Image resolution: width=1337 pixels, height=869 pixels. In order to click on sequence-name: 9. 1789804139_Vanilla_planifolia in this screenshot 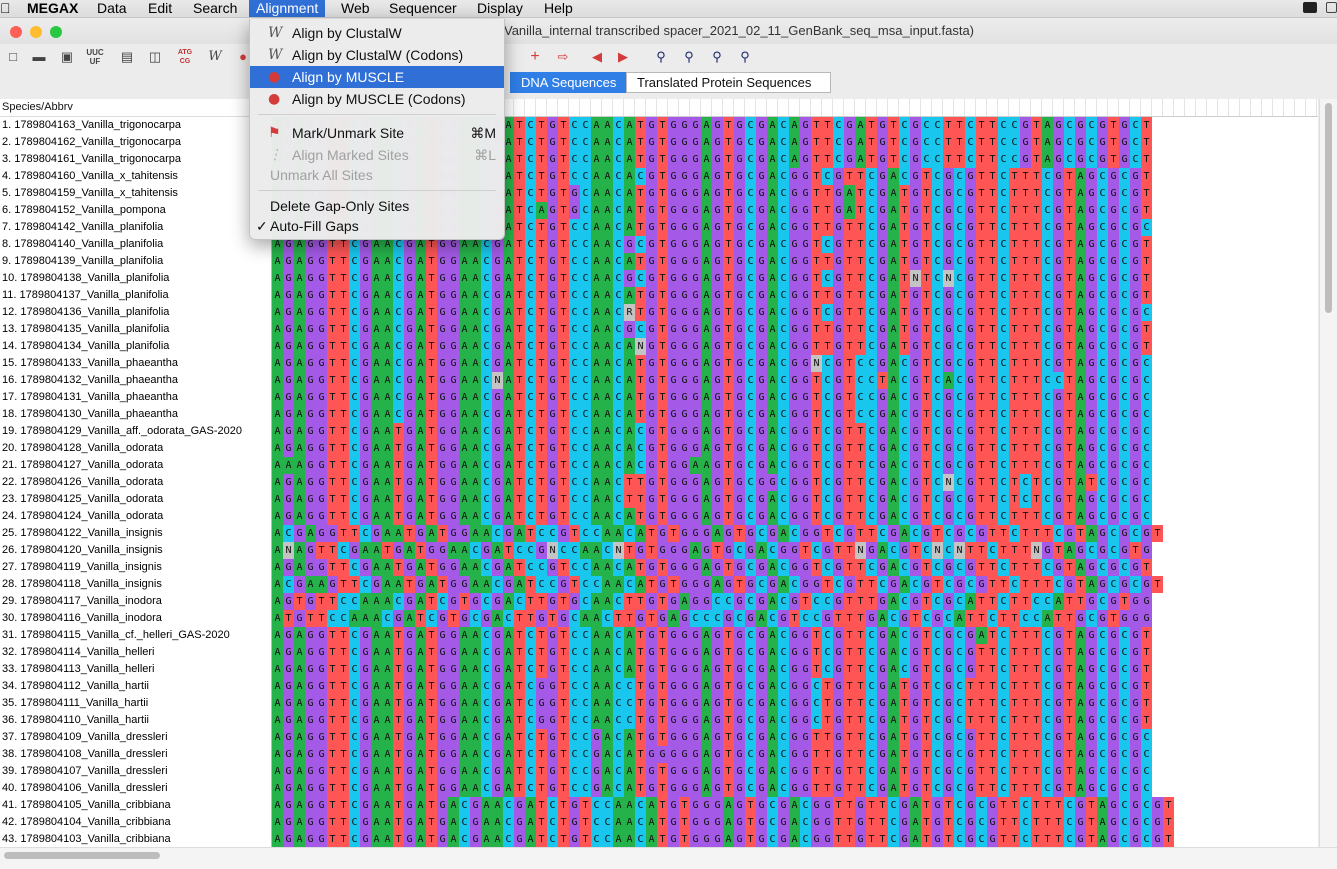, I will do `click(135, 261)`.